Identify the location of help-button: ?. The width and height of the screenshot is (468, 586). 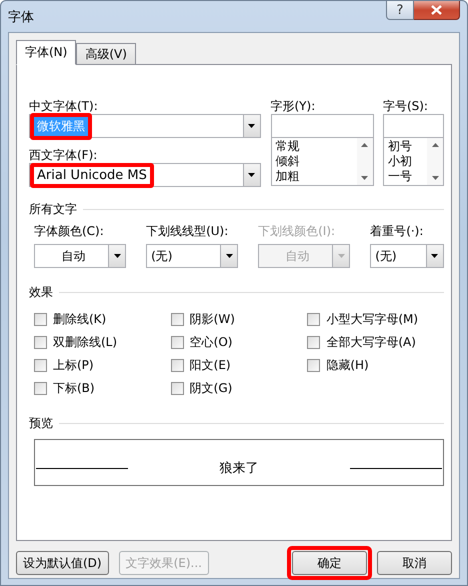
(400, 10).